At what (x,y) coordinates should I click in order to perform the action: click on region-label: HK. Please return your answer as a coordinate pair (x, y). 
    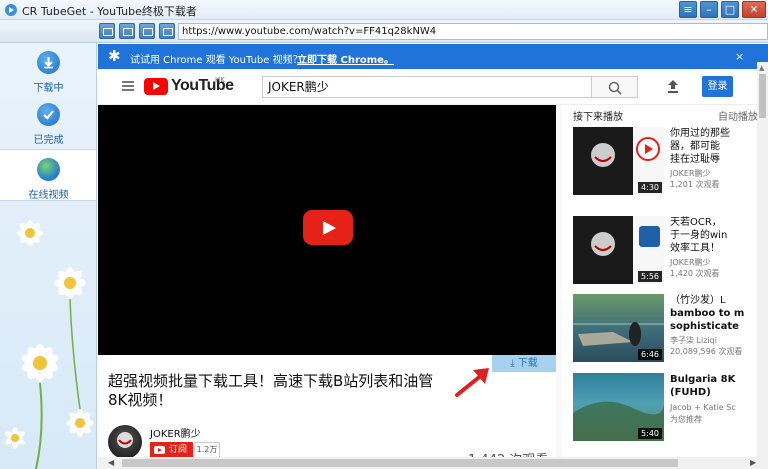
    Looking at the image, I should click on (220, 80).